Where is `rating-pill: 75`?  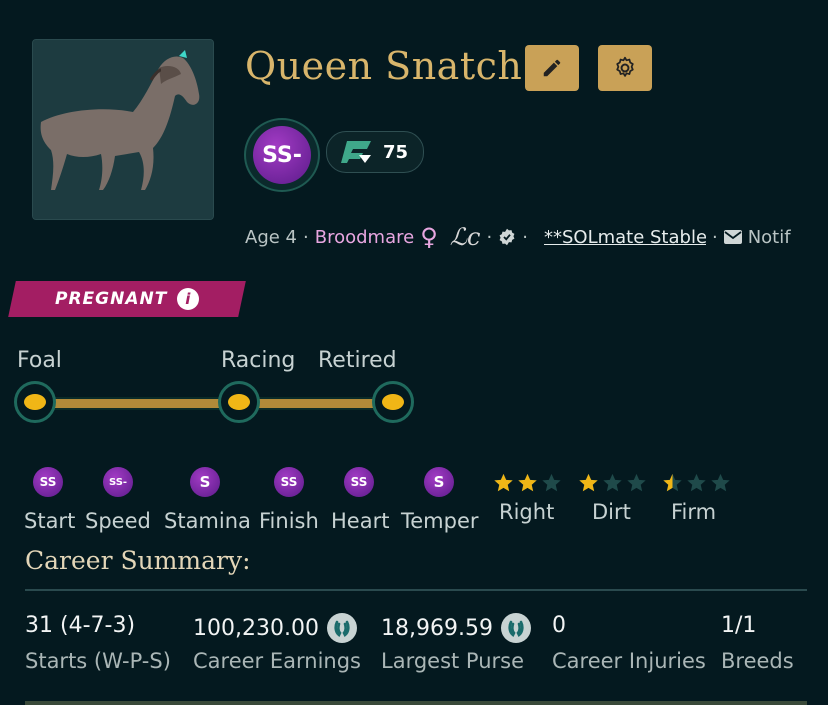
rating-pill: 75 is located at coordinates (375, 152).